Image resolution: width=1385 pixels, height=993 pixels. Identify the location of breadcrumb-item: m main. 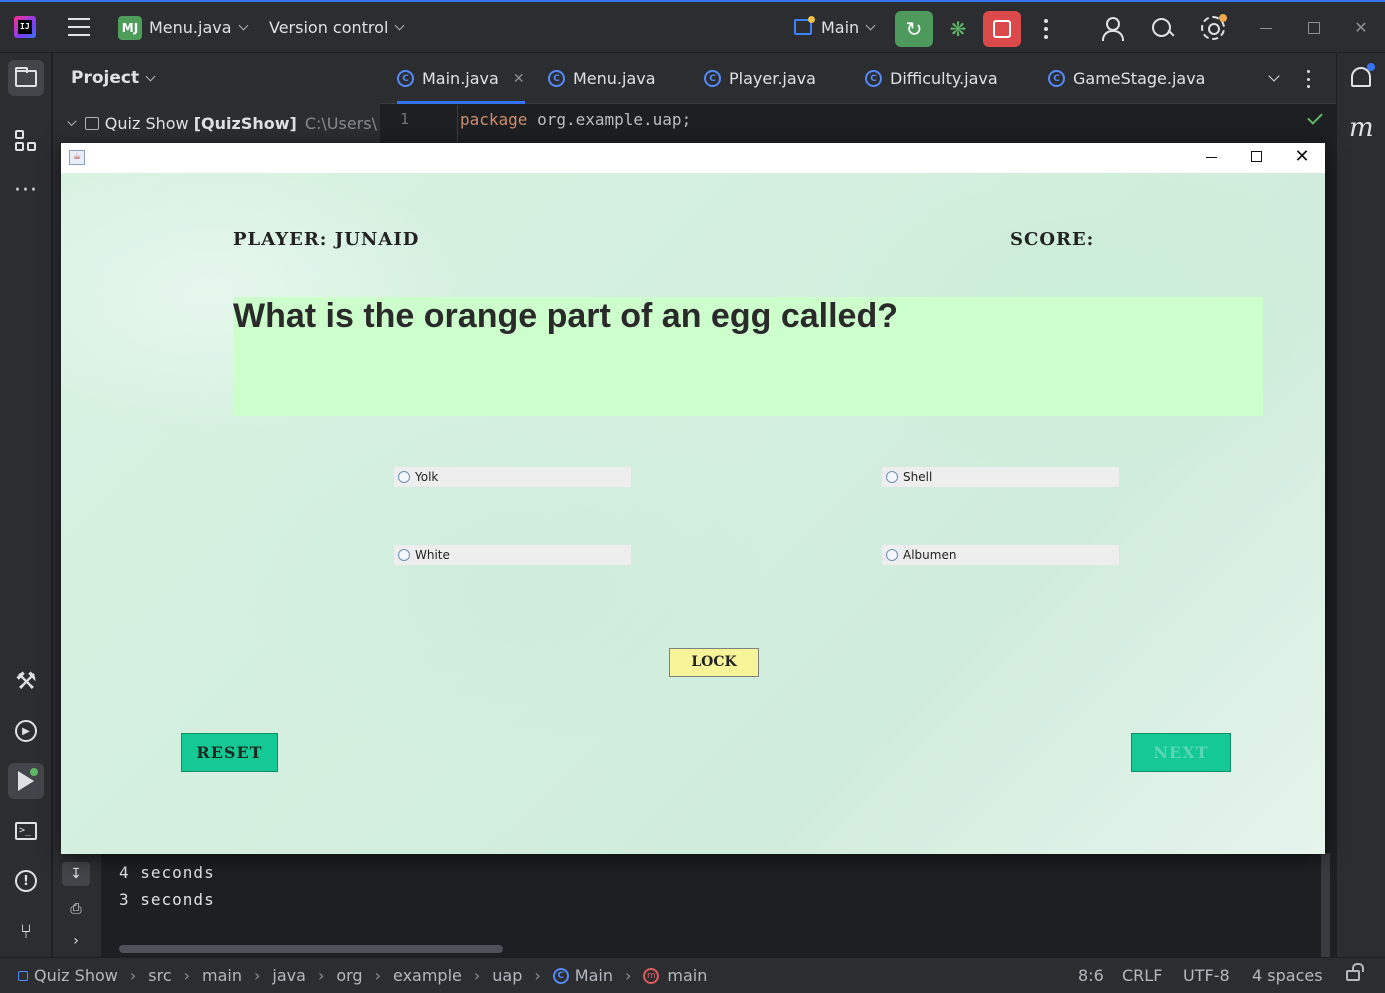
(675, 975).